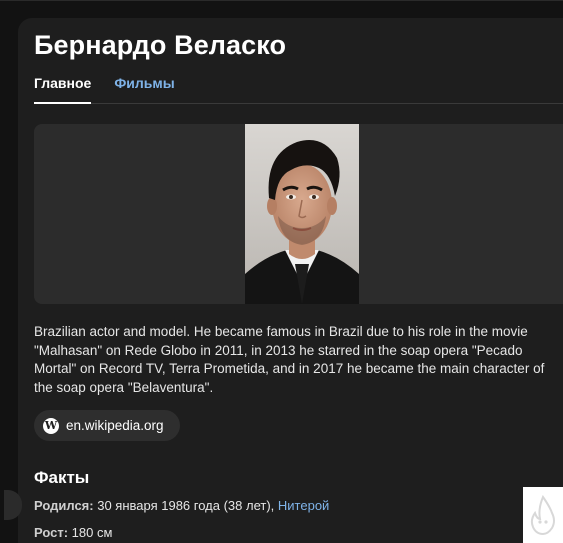 The height and width of the screenshot is (543, 563). I want to click on tab-films: Фильмы, so click(144, 89).